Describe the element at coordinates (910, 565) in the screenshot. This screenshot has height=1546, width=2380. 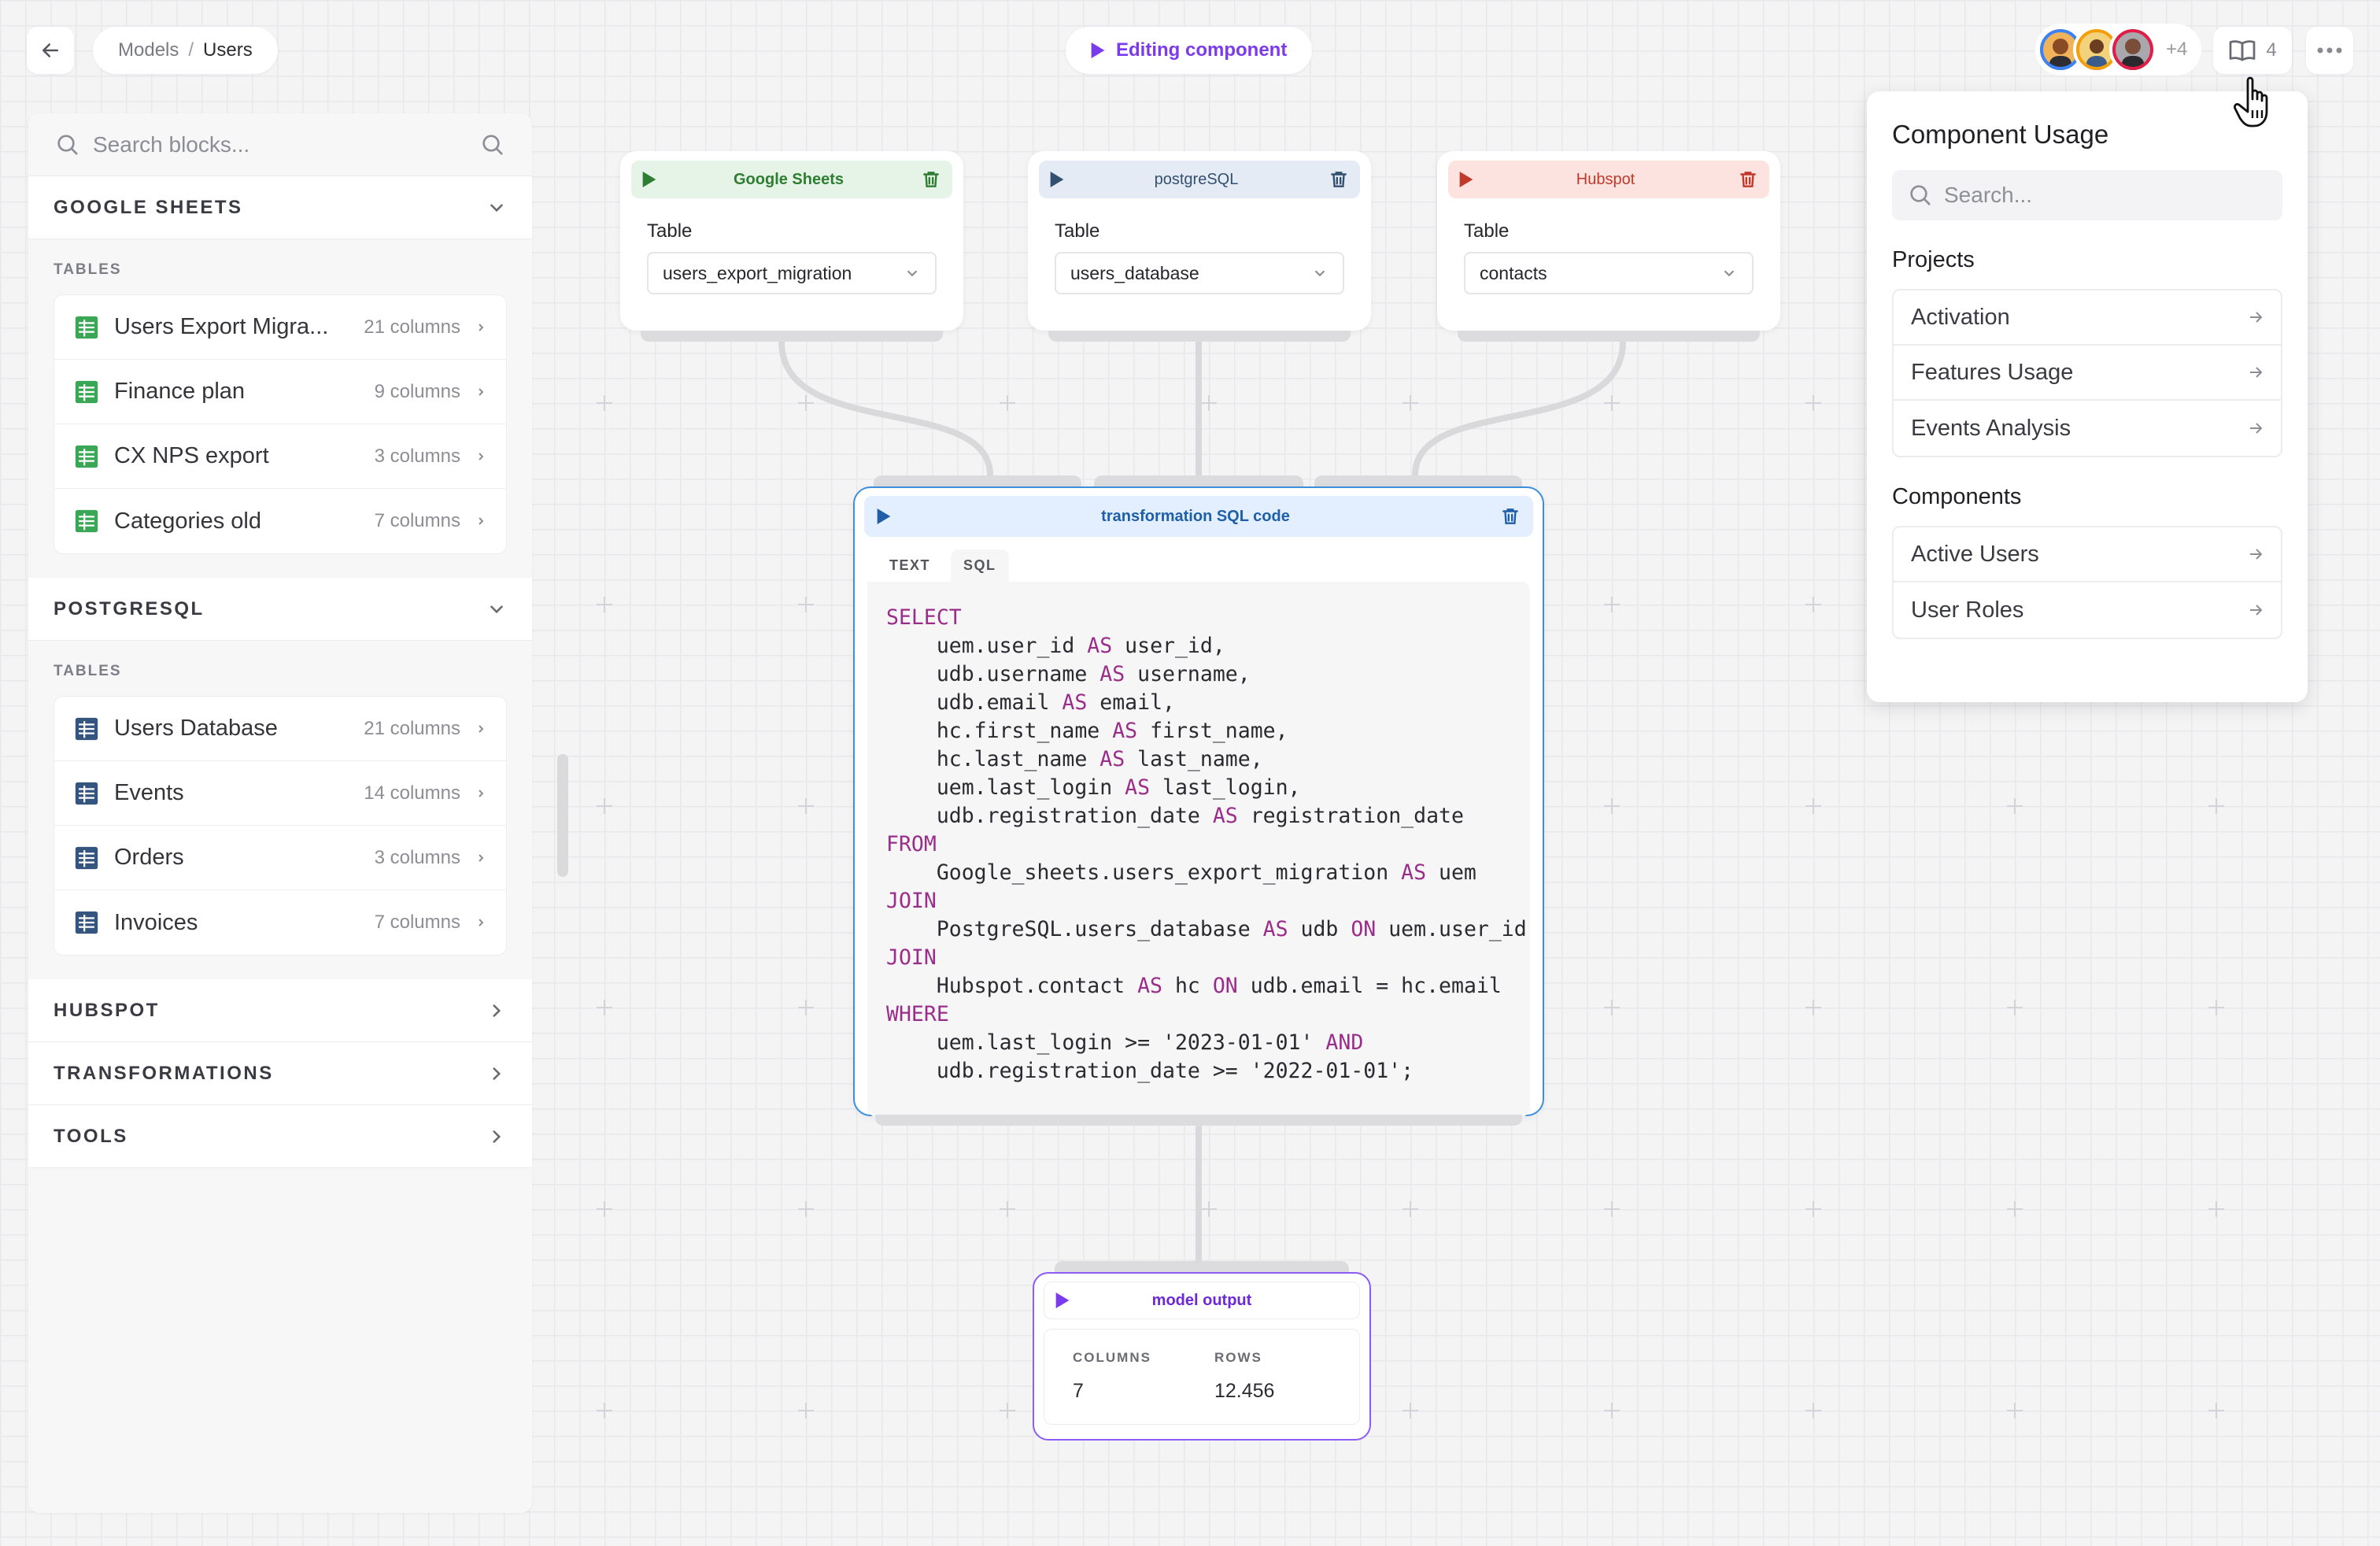
I see `tab-text: TEXT` at that location.